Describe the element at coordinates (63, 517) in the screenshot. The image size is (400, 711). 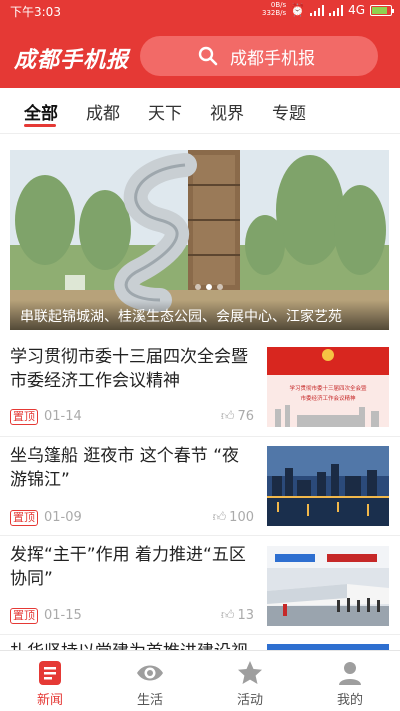
I see `news-date: 01-09` at that location.